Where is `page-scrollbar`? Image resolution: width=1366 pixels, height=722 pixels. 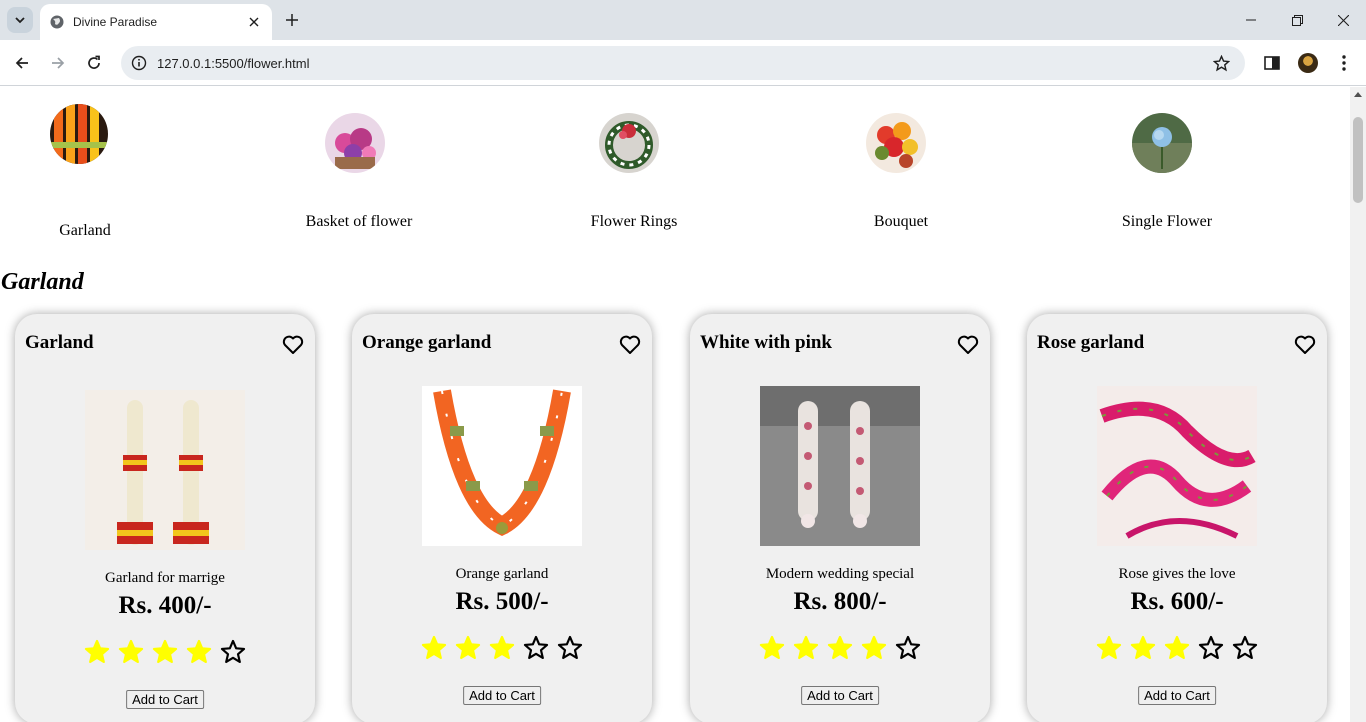
page-scrollbar is located at coordinates (1358, 404).